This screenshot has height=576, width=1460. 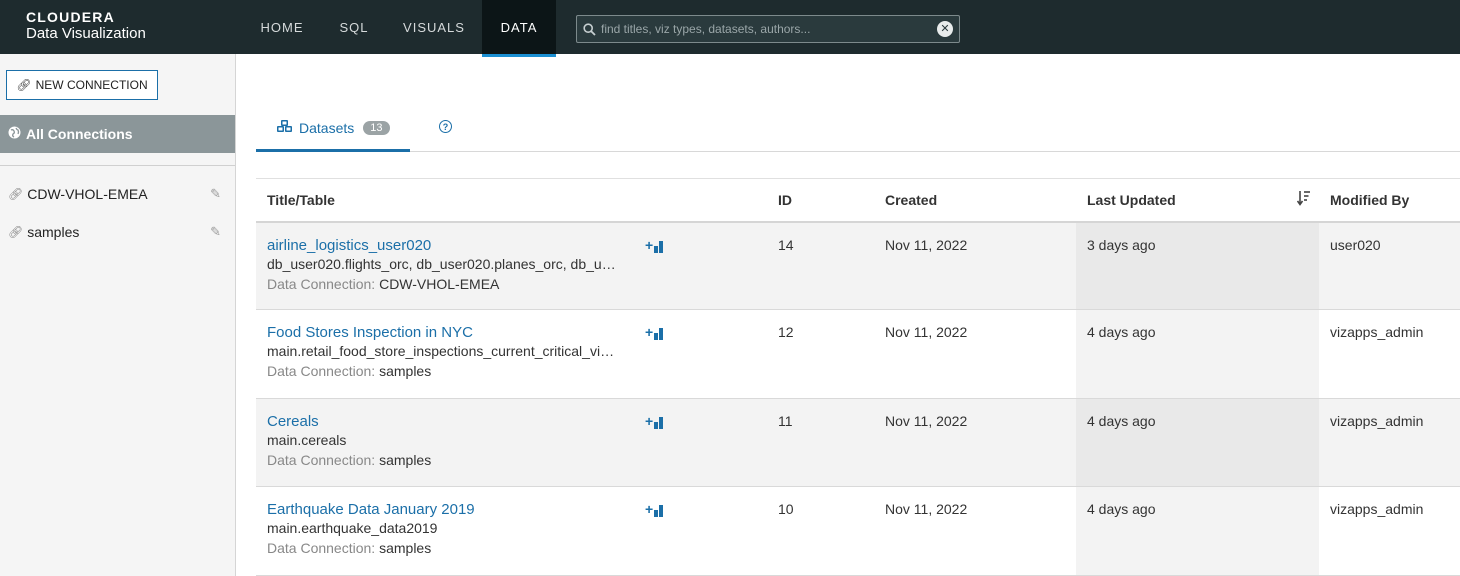 I want to click on column-header-id: ID, so click(x=820, y=200).